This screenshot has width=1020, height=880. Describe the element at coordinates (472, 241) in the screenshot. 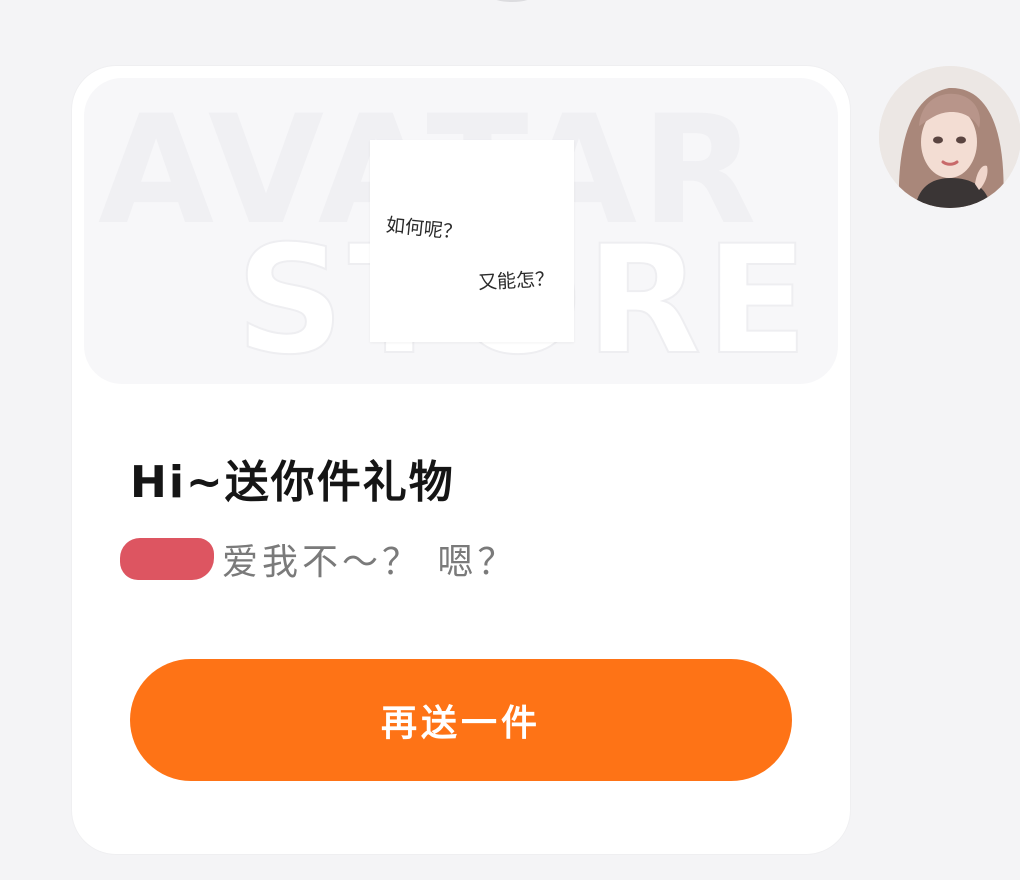

I see `note-card: 如何呢？ 又能怎？` at that location.